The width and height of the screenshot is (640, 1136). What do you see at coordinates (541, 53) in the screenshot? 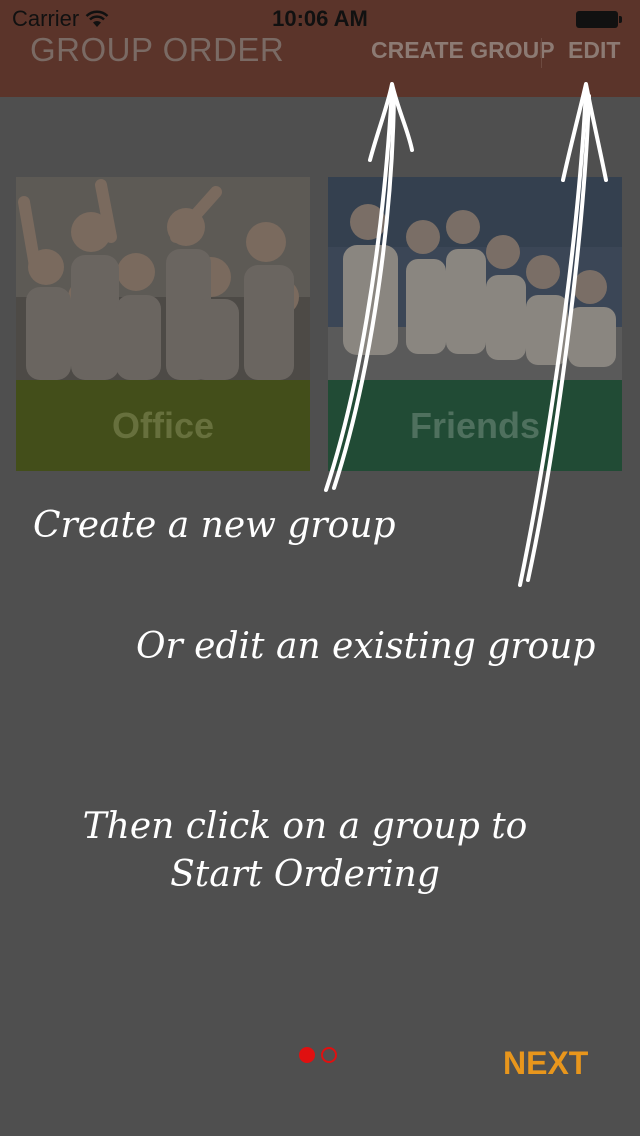
I see `nav-divider` at bounding box center [541, 53].